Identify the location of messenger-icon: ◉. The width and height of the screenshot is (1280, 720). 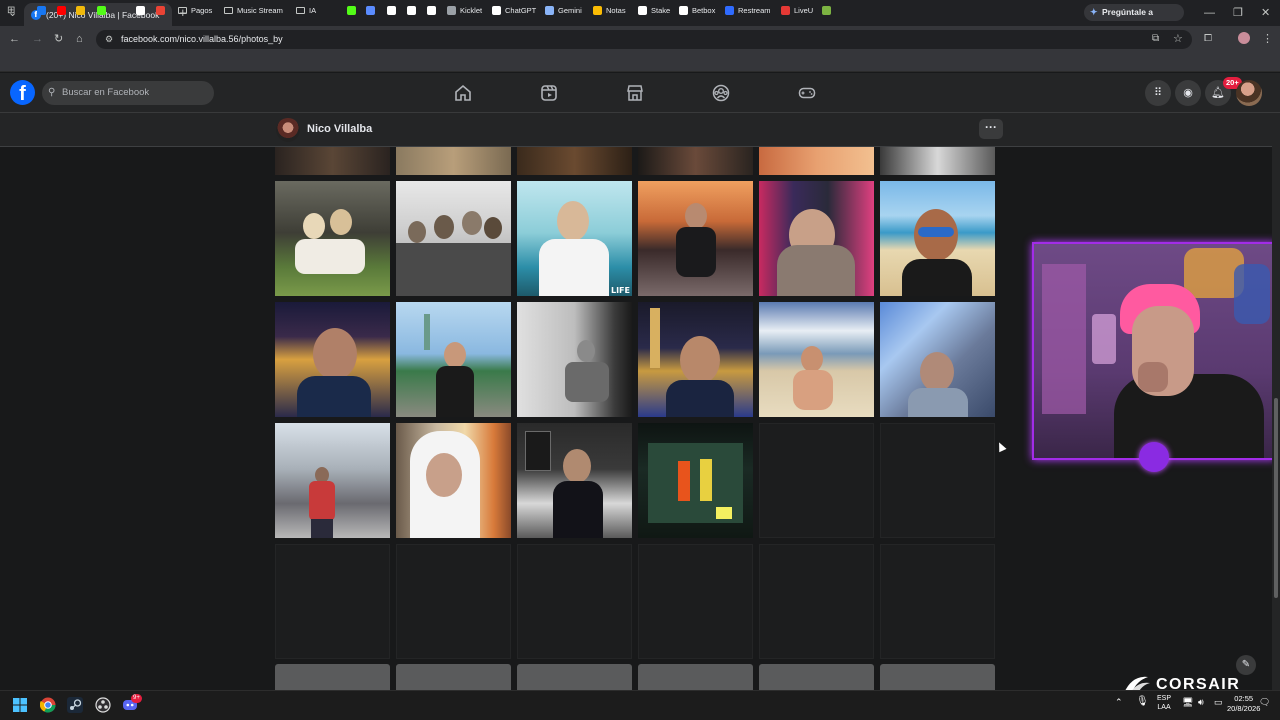
(1188, 93).